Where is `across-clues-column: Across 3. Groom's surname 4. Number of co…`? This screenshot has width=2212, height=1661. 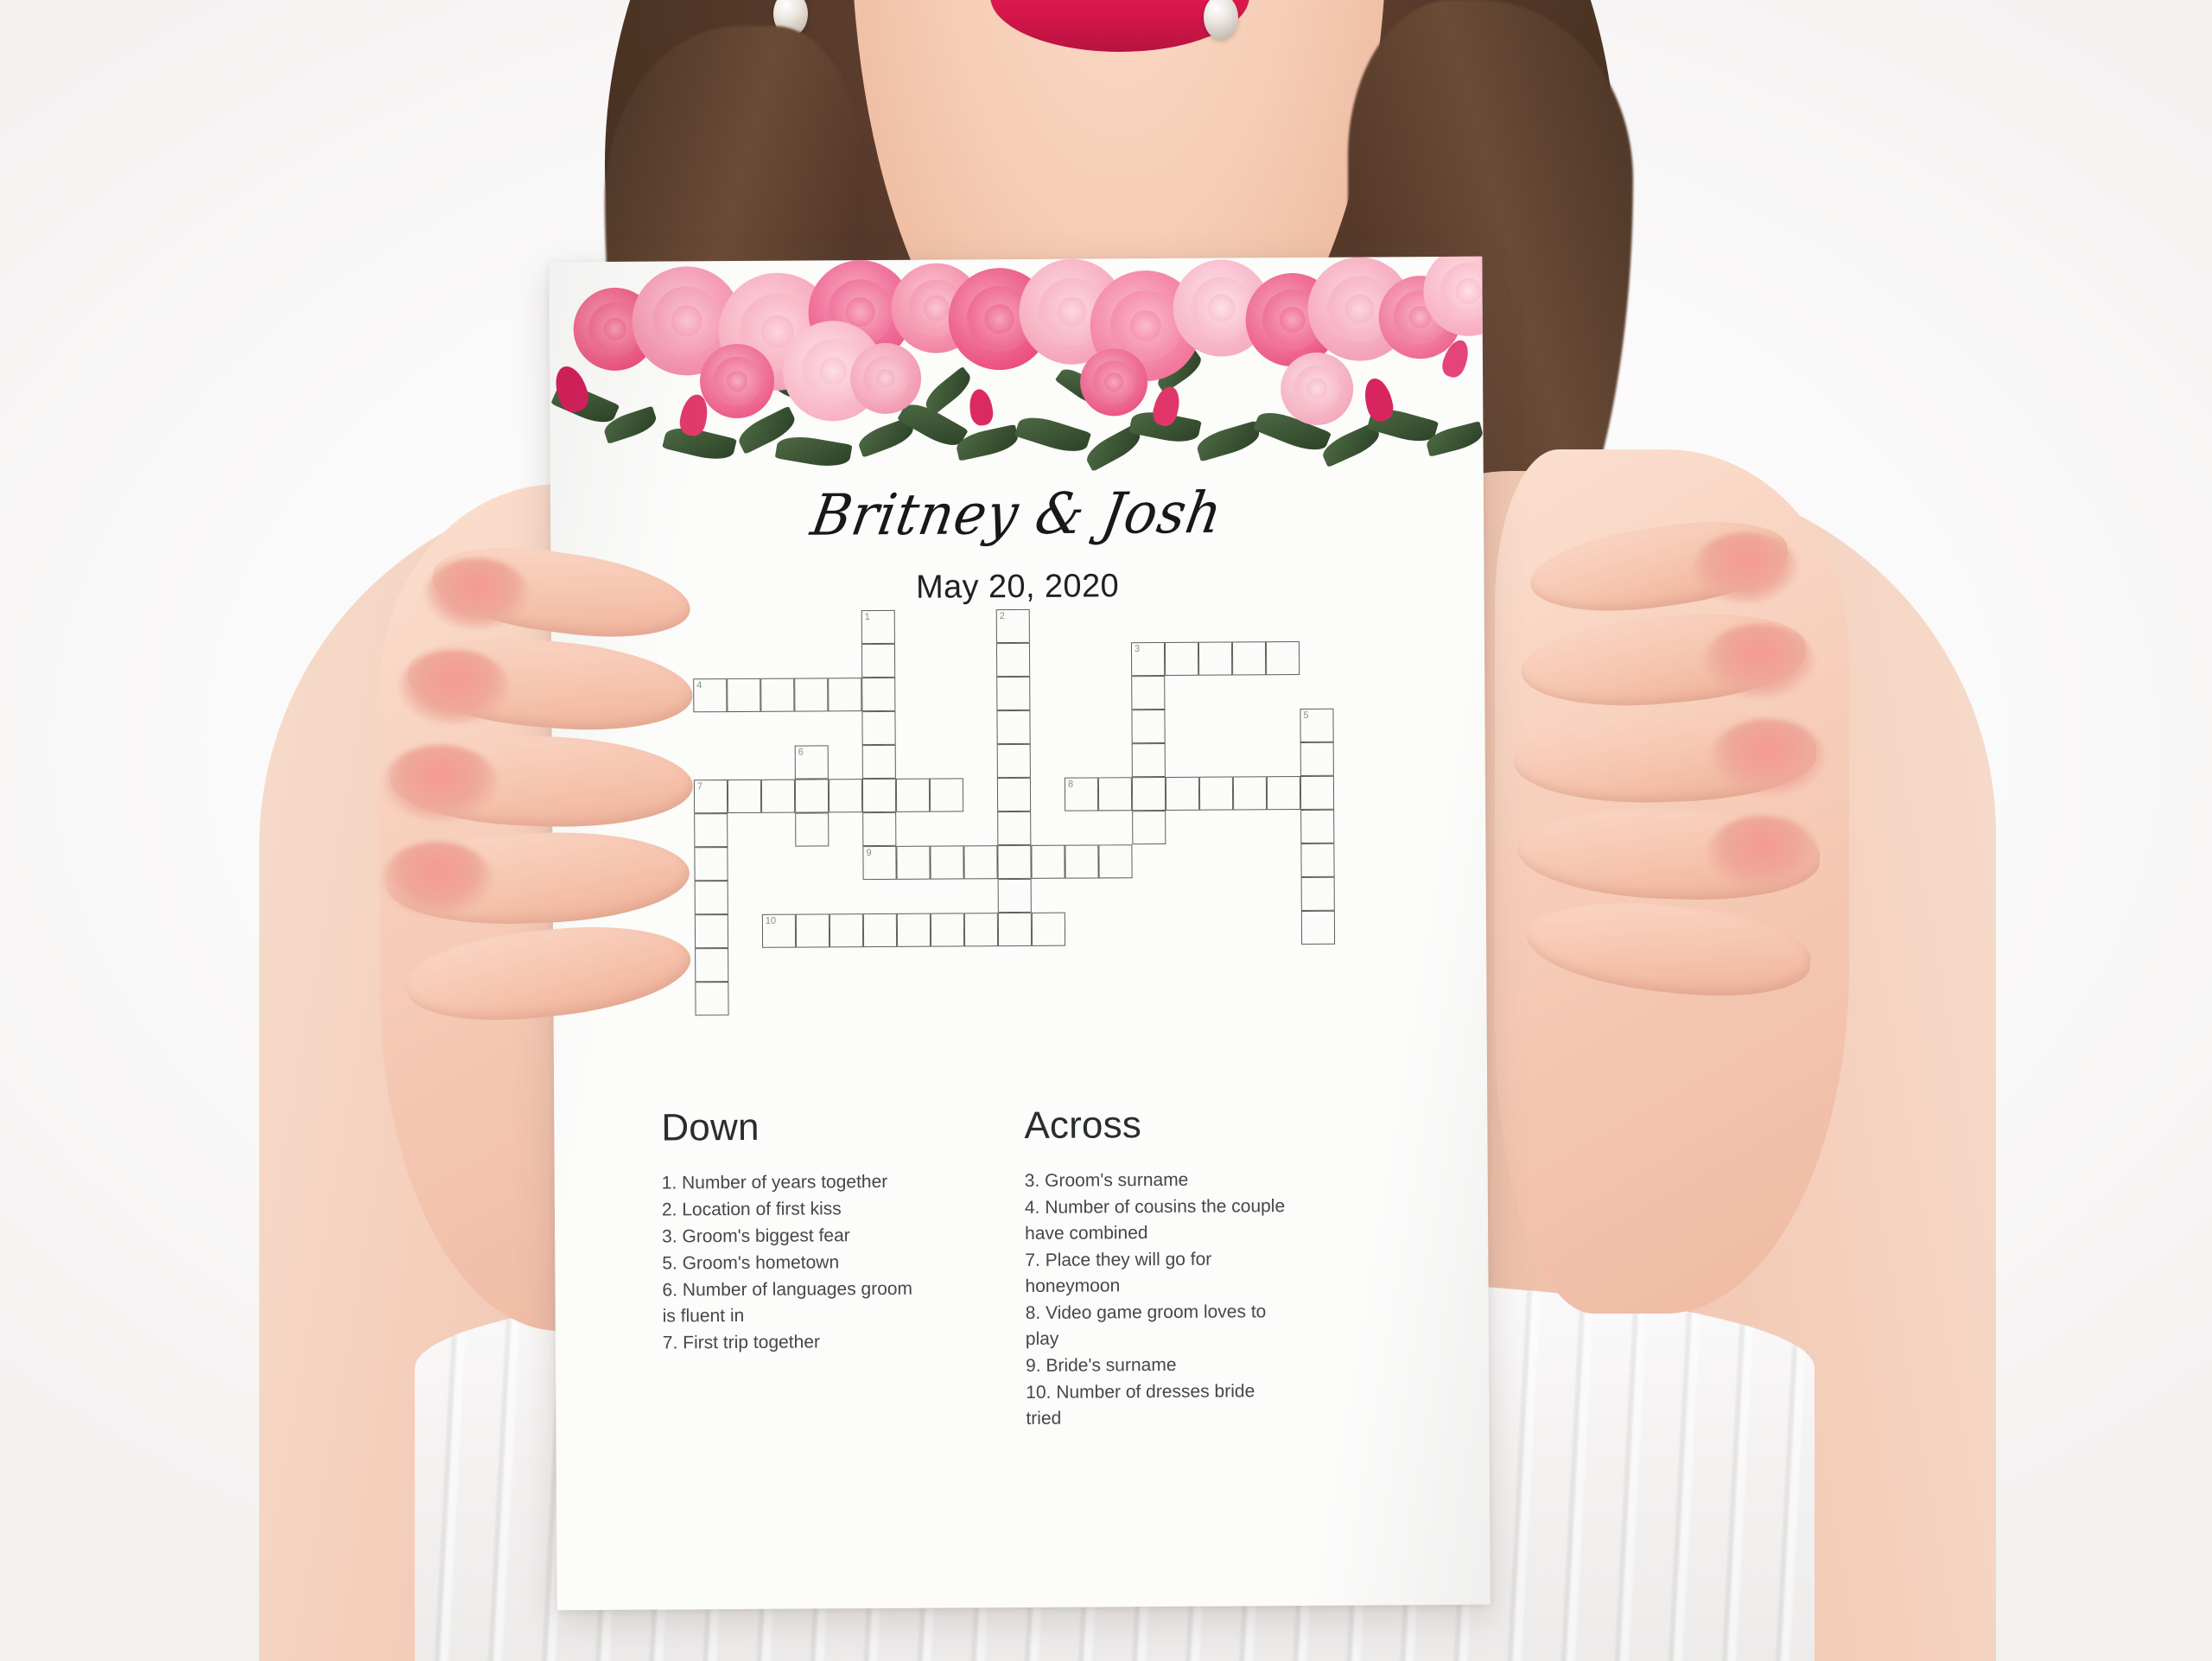 across-clues-column: Across 3. Groom's surname 4. Number of co… is located at coordinates (1159, 1268).